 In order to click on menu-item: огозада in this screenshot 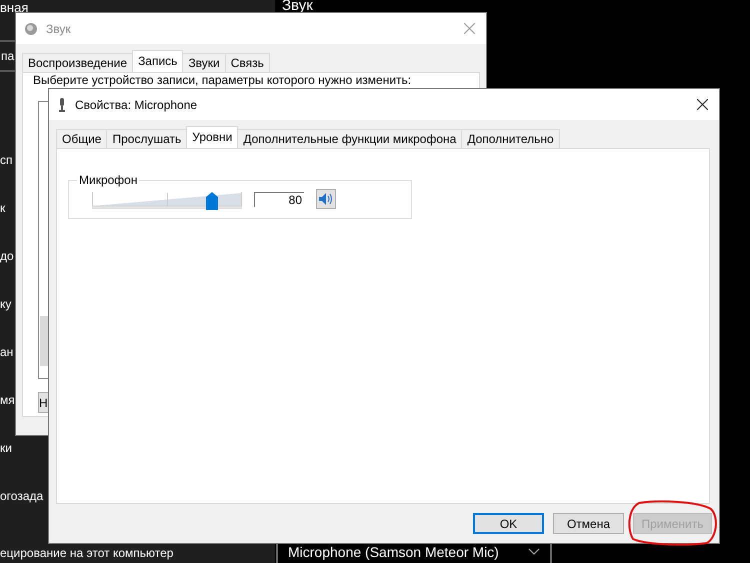, I will do `click(22, 496)`.